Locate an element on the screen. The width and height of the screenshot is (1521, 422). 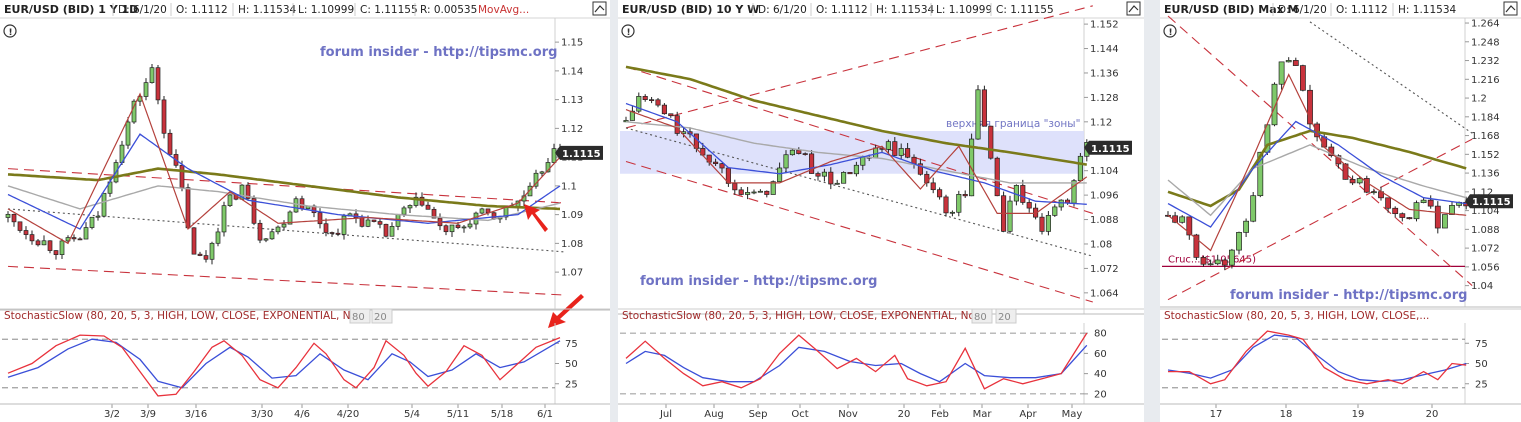
price-tick-label: 1.04 is located at coordinates (1482, 286).